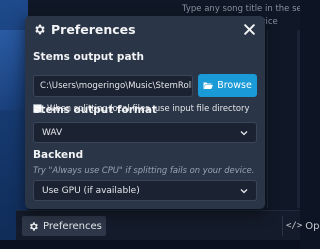 This screenshot has width=320, height=249. Describe the element at coordinates (91, 190) in the screenshot. I see `backend-value: Use GPU (if available)` at that location.